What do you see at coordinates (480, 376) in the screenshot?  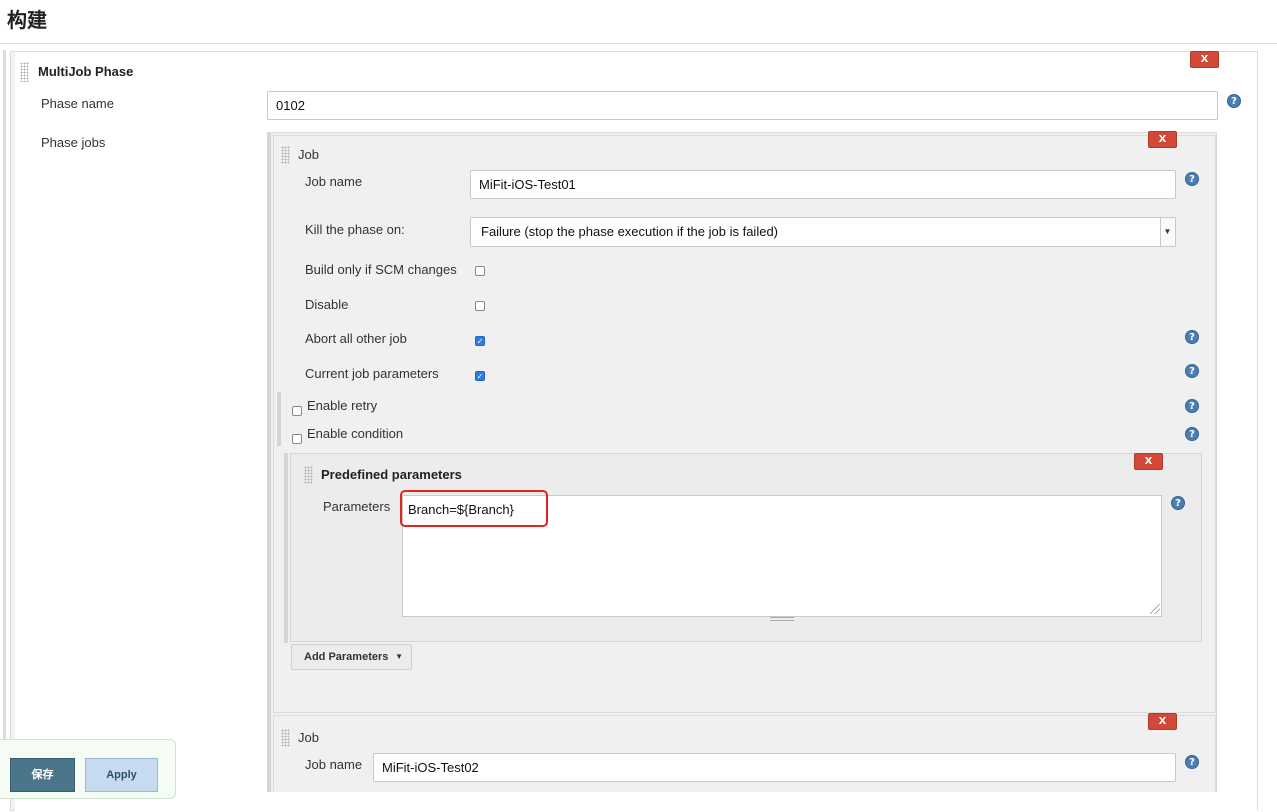 I see `current-params-checkbox` at bounding box center [480, 376].